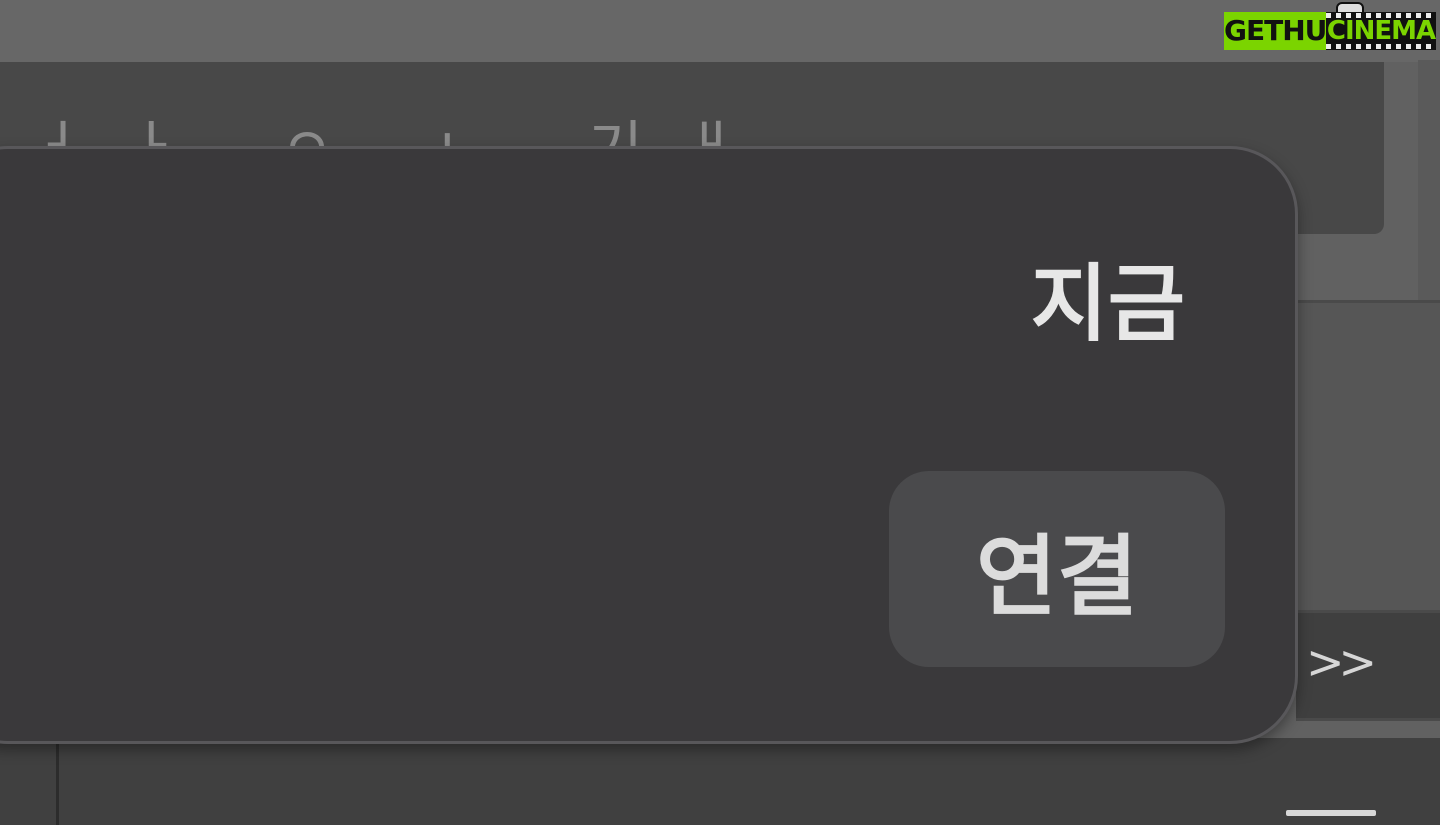  I want to click on watermark-right-text: CINEMA, so click(1381, 31).